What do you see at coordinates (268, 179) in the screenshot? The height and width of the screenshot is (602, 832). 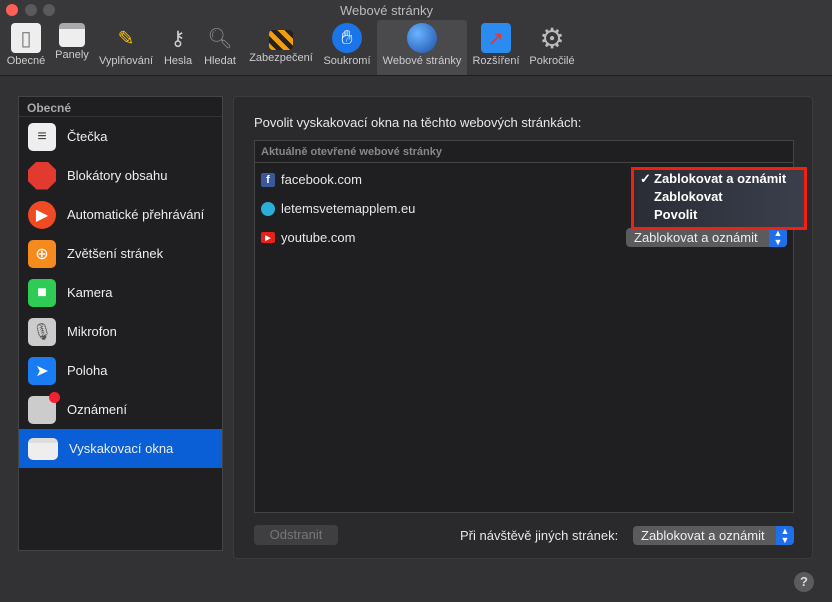 I see `facebook-icon: f` at bounding box center [268, 179].